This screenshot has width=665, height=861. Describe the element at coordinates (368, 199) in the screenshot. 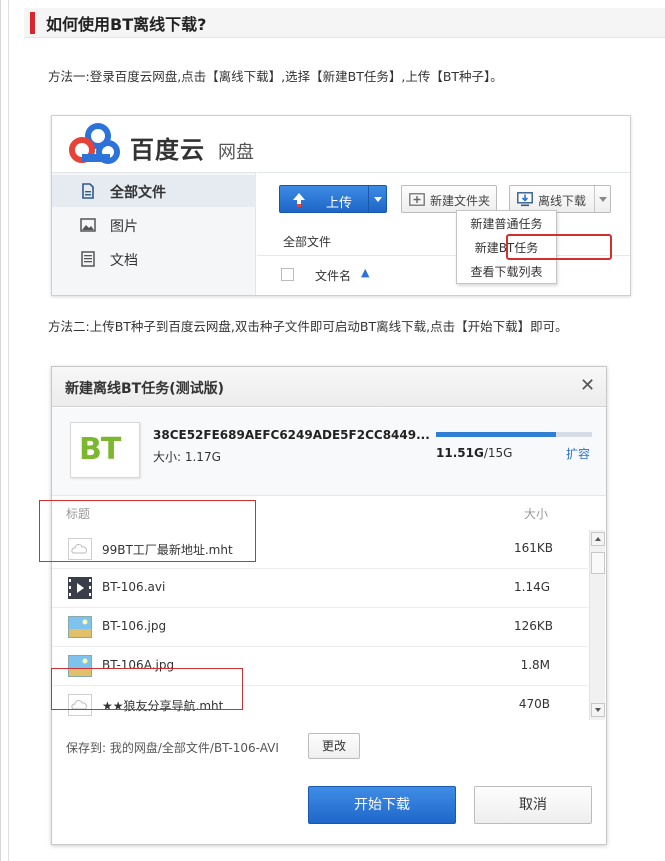

I see `upload-split` at that location.